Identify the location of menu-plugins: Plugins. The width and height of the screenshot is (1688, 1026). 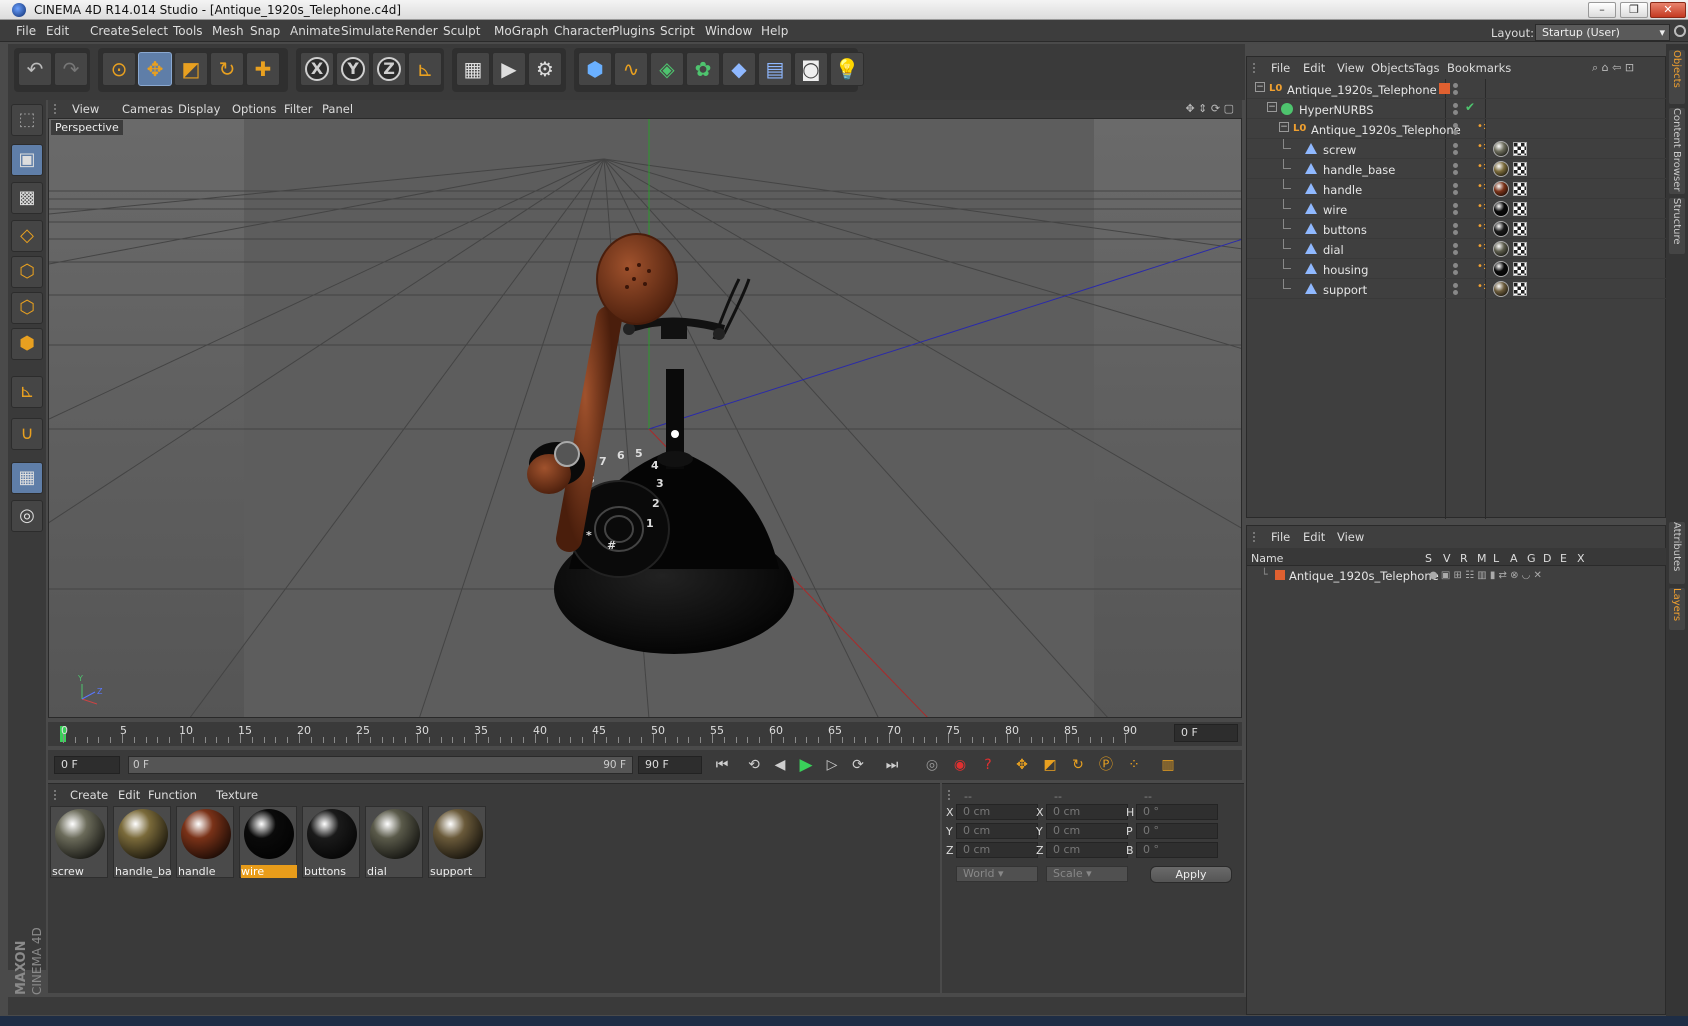
(633, 31).